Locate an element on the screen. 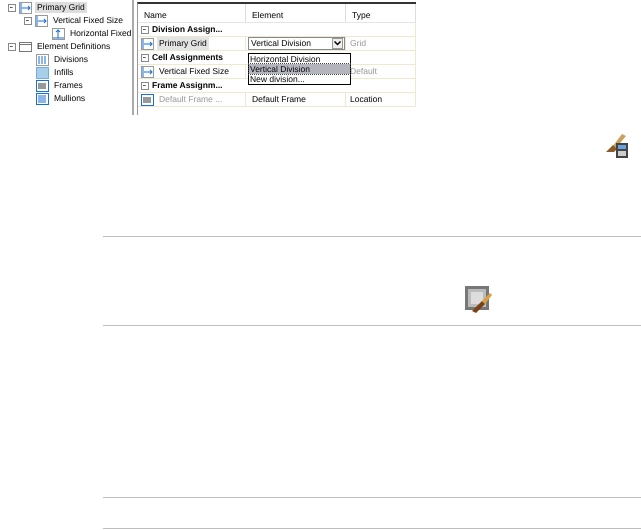 The width and height of the screenshot is (641, 530). type-value: Default is located at coordinates (363, 71).